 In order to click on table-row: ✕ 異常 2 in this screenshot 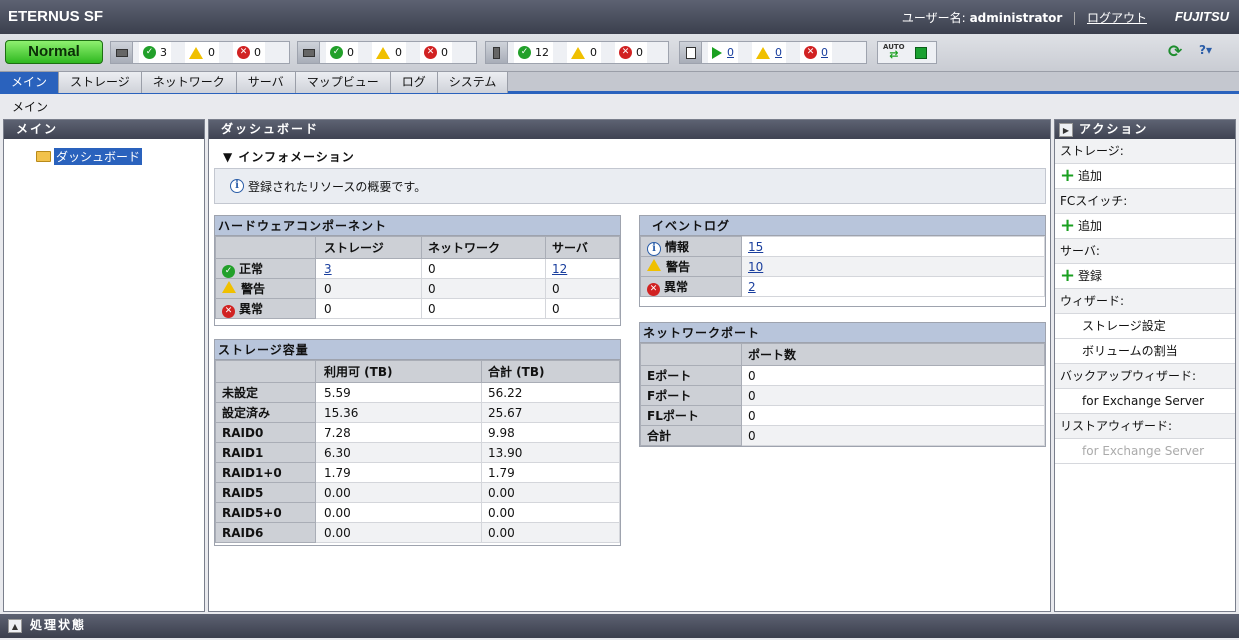, I will do `click(842, 286)`.